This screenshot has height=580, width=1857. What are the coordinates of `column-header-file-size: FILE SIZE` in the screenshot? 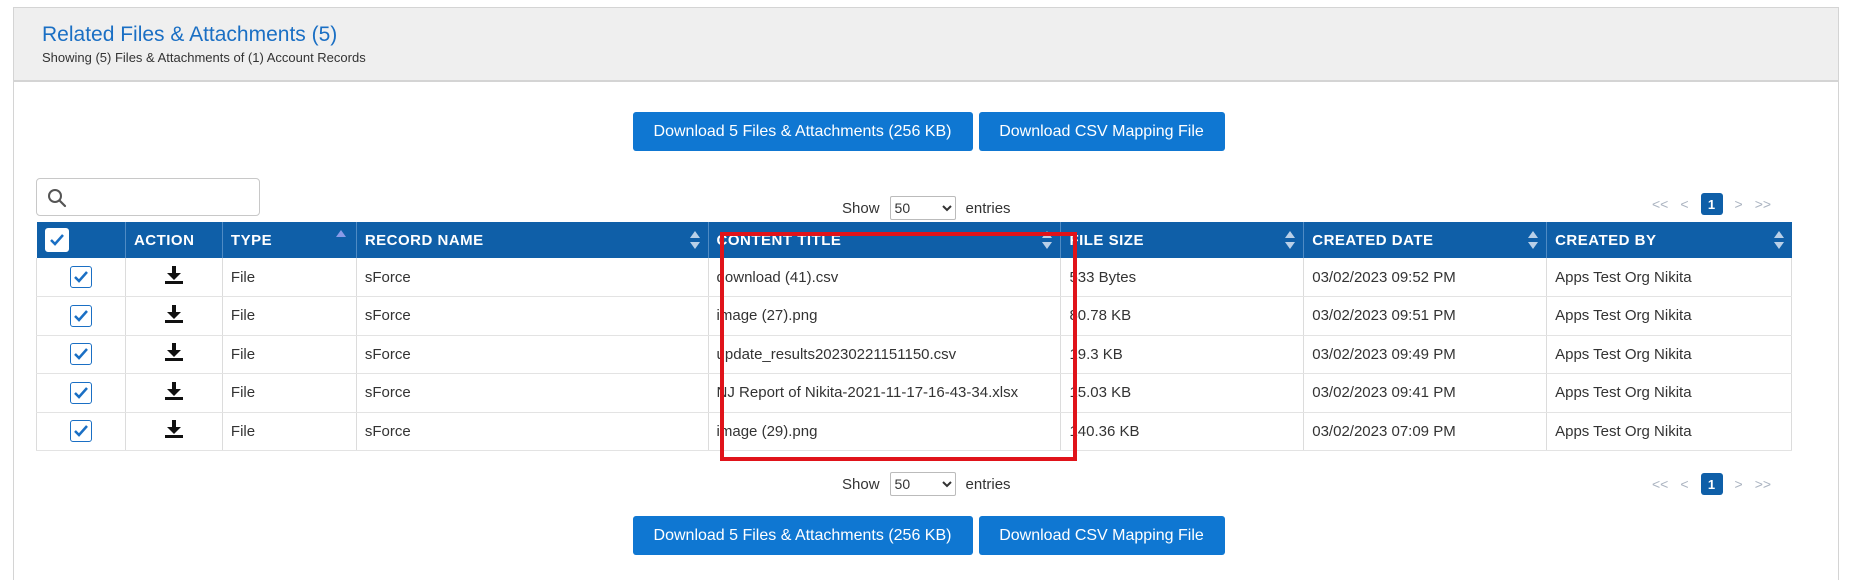 It's located at (1182, 240).